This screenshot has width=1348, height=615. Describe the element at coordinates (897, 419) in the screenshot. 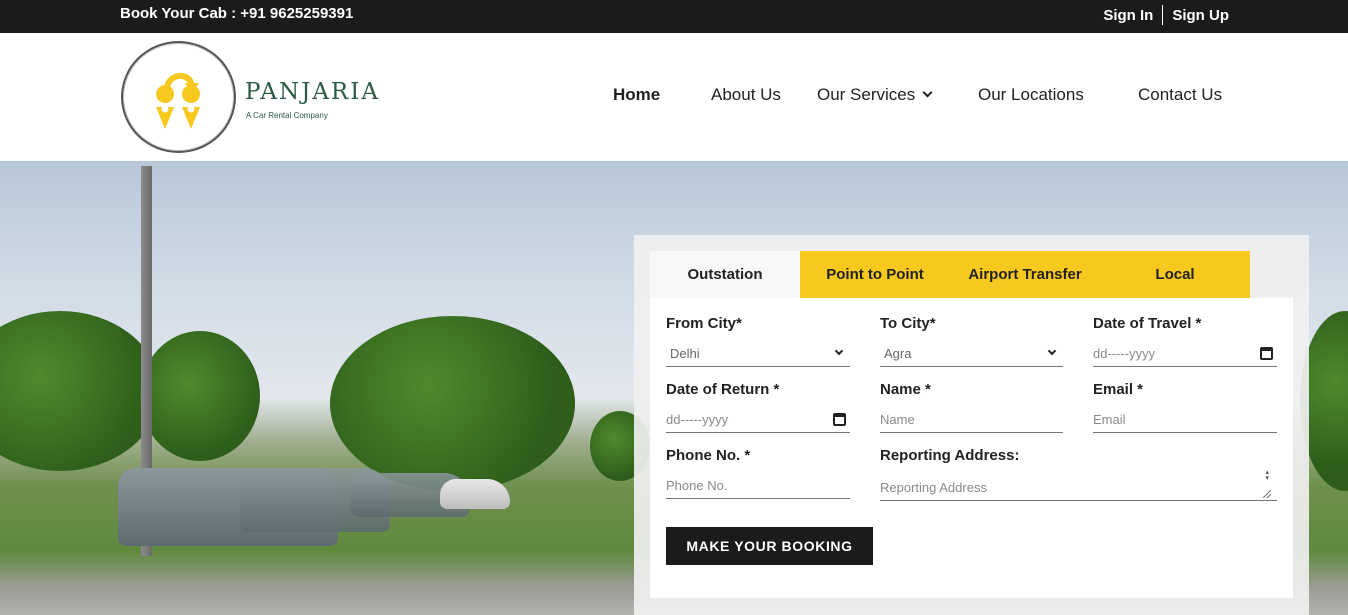

I see `name-placeholder: Name` at that location.